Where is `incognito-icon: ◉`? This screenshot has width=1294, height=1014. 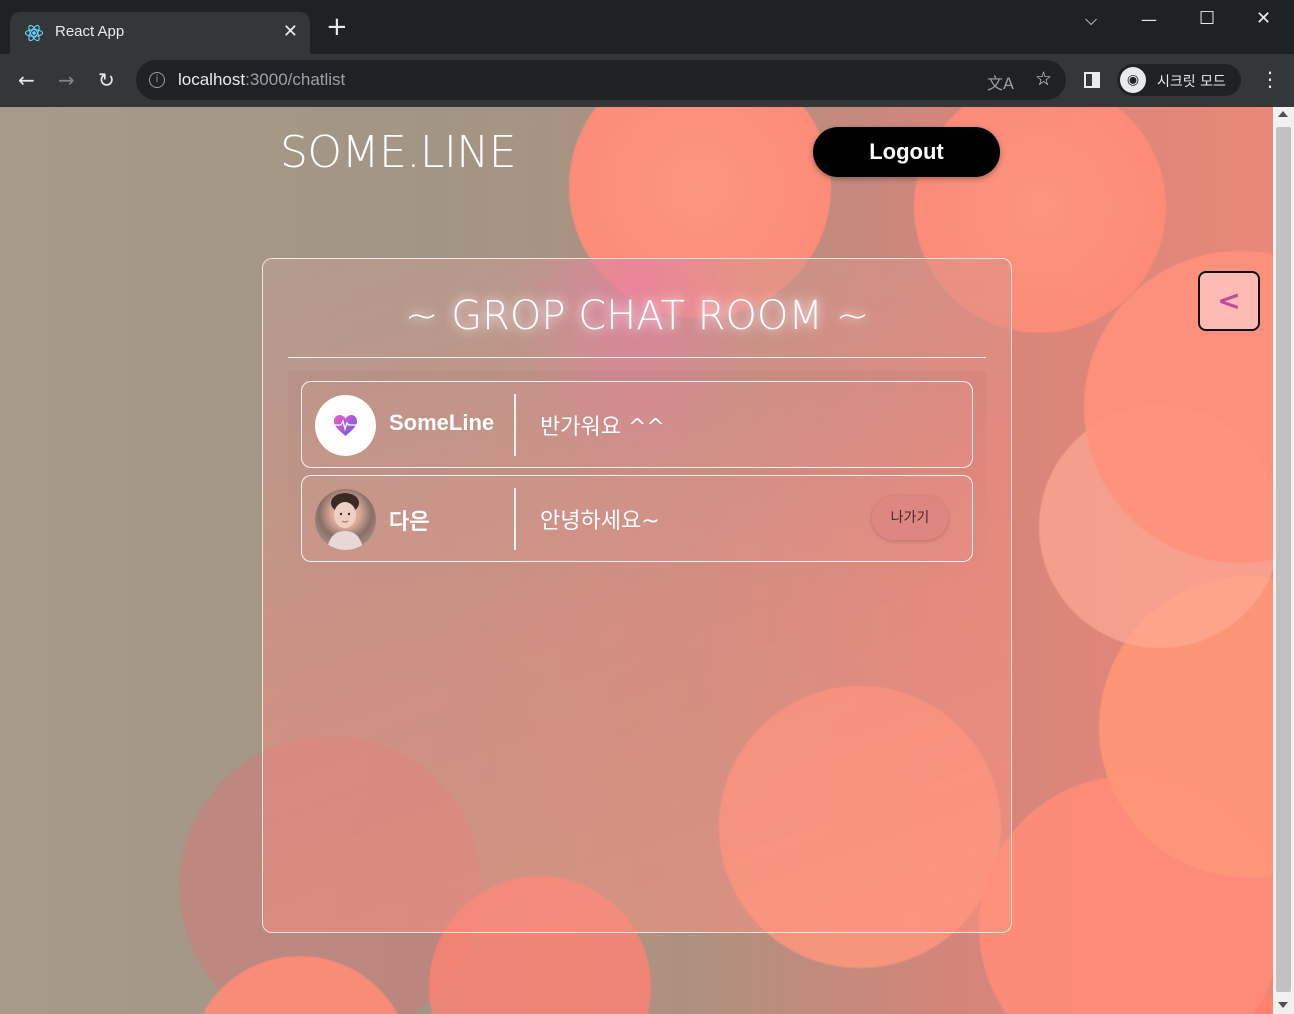 incognito-icon: ◉ is located at coordinates (1133, 80).